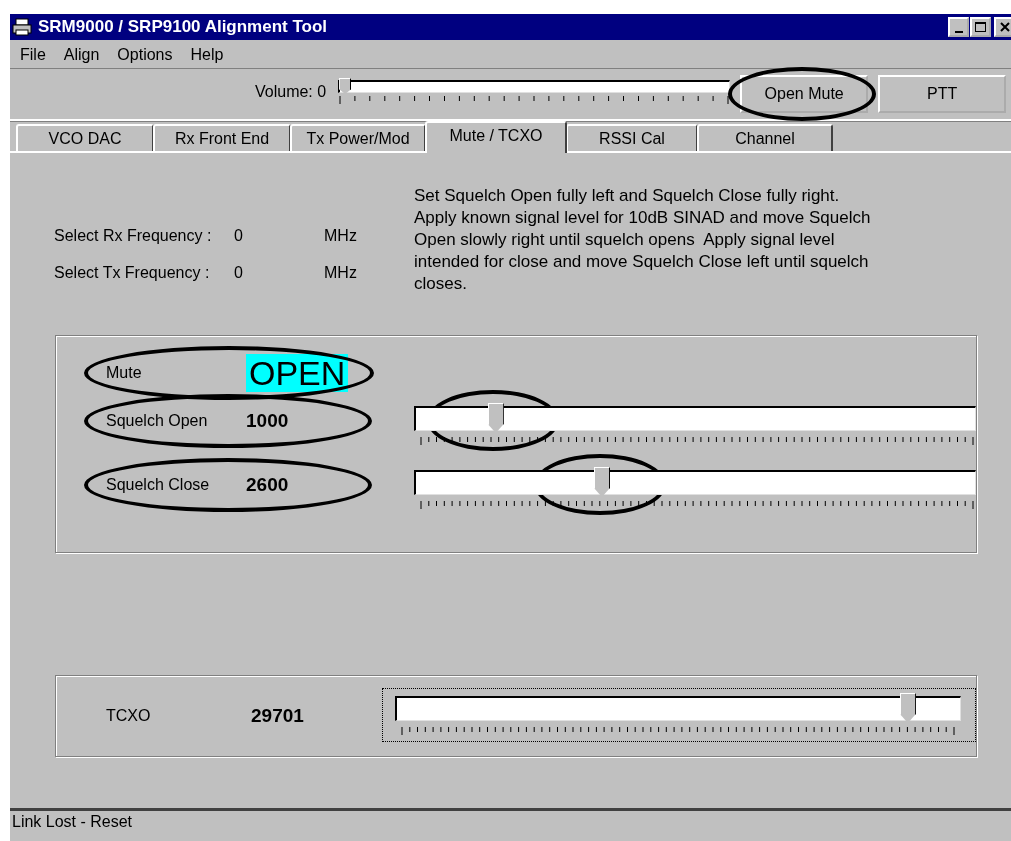 The image size is (1011, 841). What do you see at coordinates (632, 137) in the screenshot?
I see `tab: RSSI Cal` at bounding box center [632, 137].